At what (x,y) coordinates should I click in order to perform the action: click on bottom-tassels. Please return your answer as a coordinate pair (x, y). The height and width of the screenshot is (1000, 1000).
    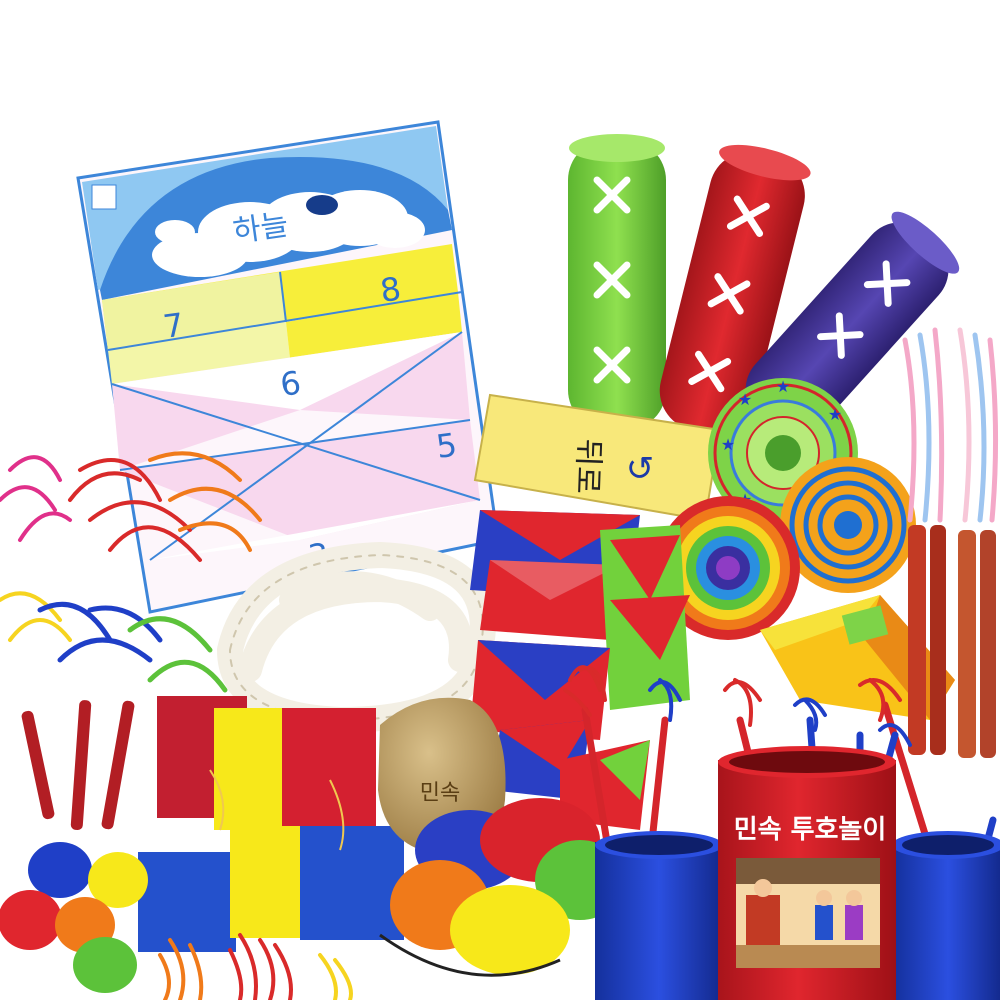
    Looking at the image, I should click on (255, 966).